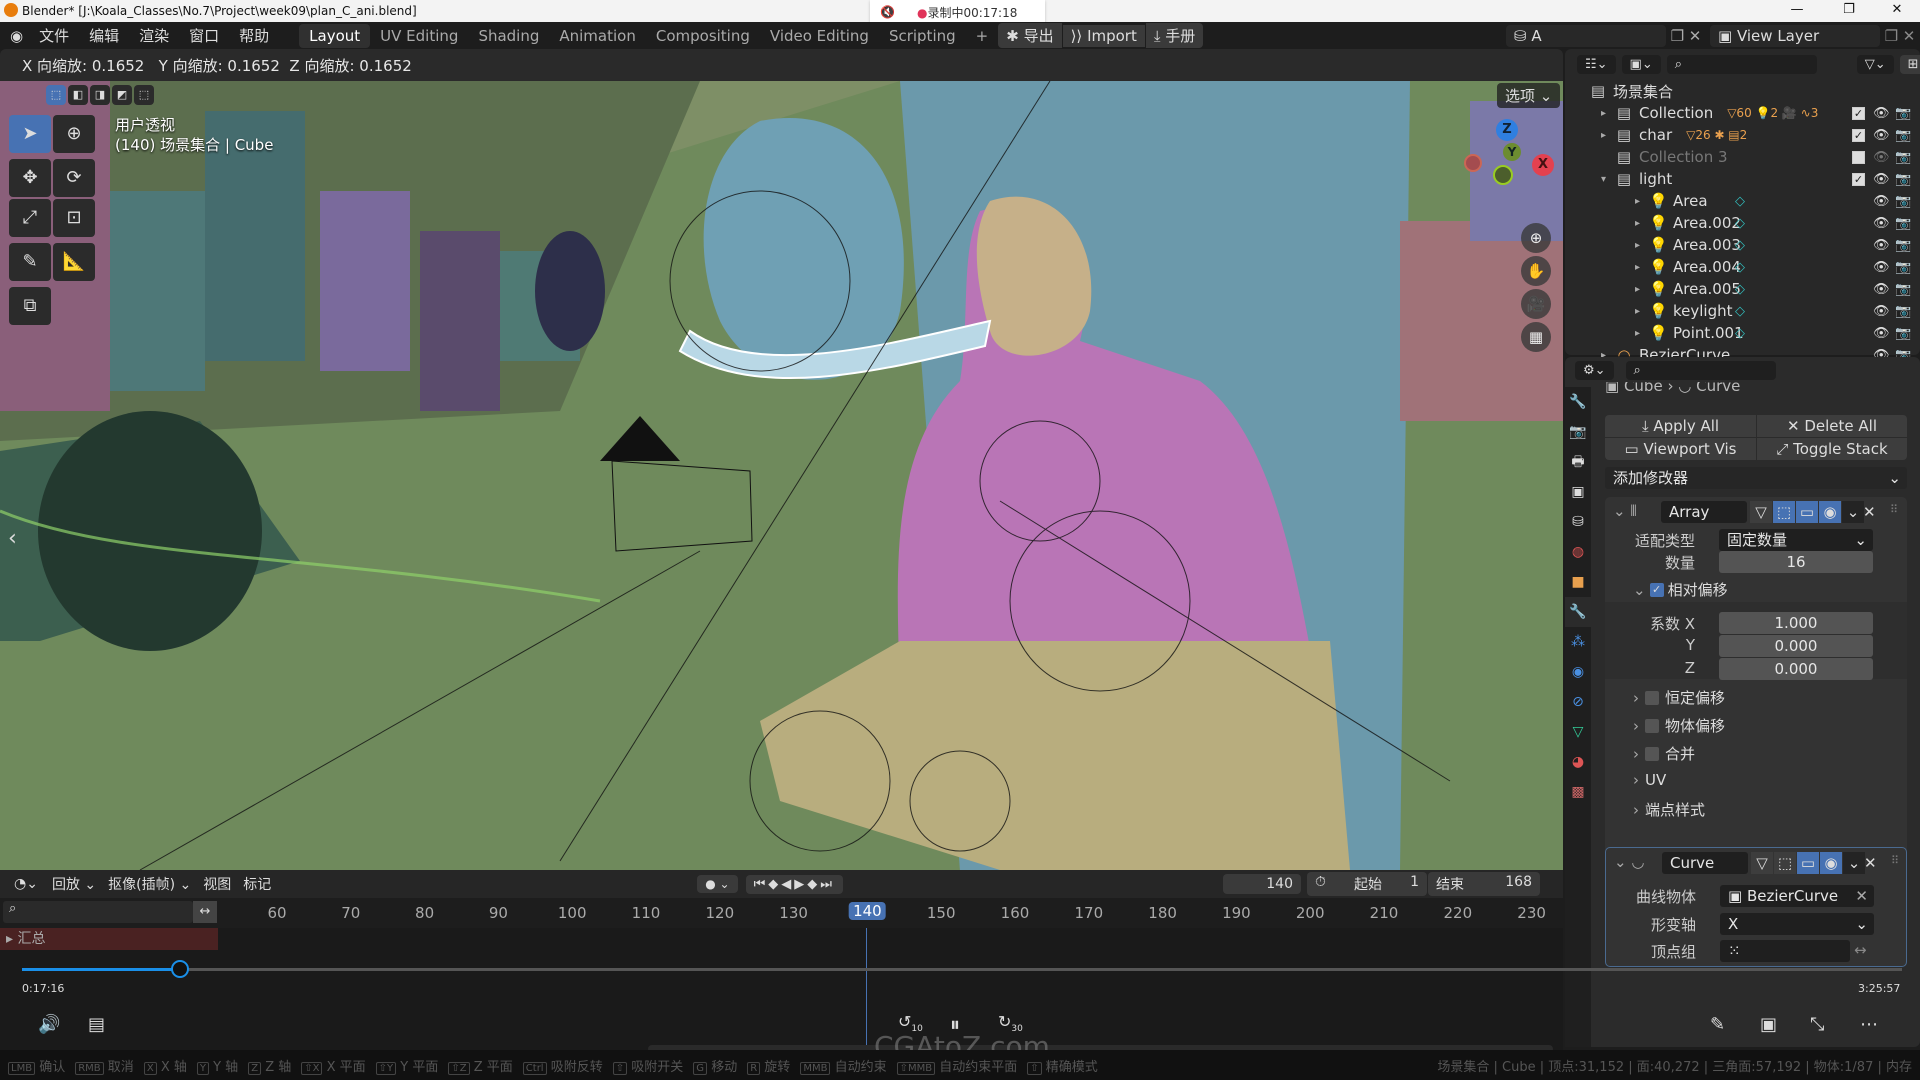 Image resolution: width=1920 pixels, height=1080 pixels. Describe the element at coordinates (1854, 863) in the screenshot. I see `curve-menu-icon: ⌄` at that location.